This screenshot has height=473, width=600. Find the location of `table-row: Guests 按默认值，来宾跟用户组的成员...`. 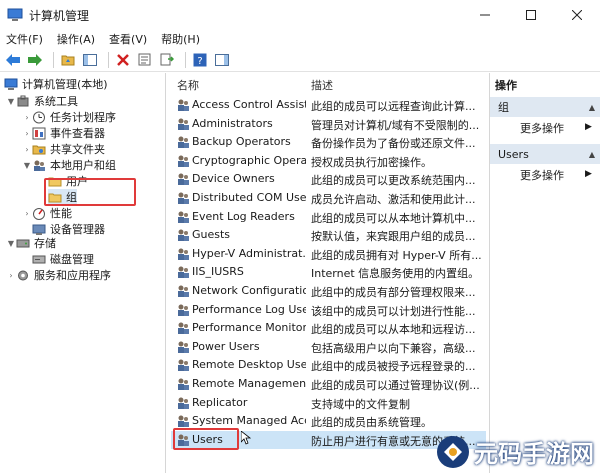

table-row: Guests 按默认值，来宾跟用户组的成员... is located at coordinates (328, 235).